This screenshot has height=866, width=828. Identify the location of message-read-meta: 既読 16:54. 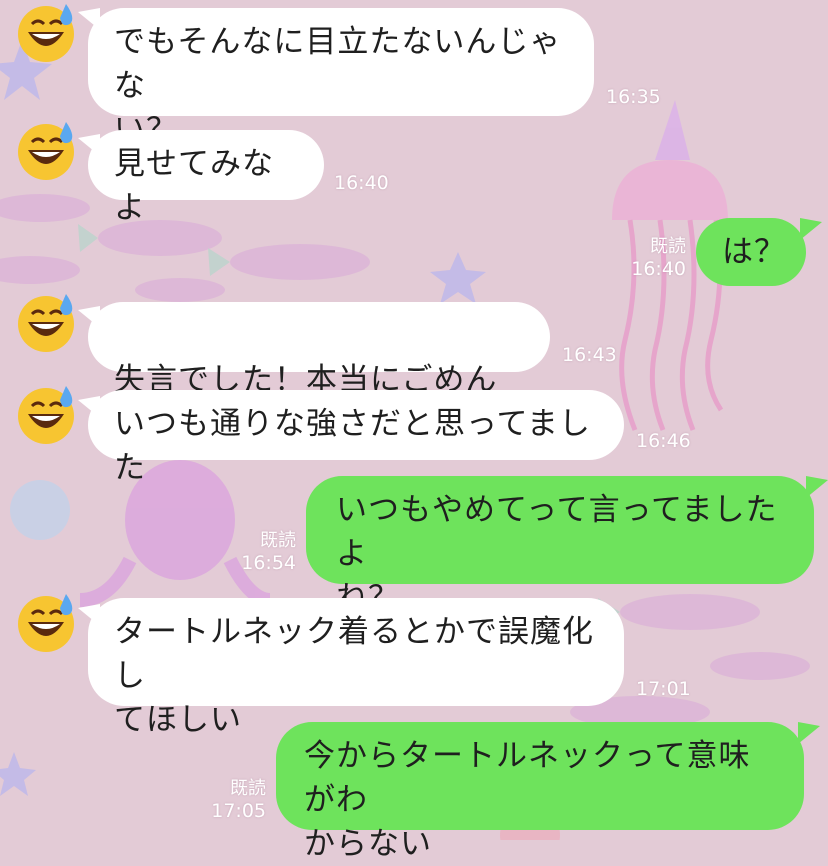
(267, 552).